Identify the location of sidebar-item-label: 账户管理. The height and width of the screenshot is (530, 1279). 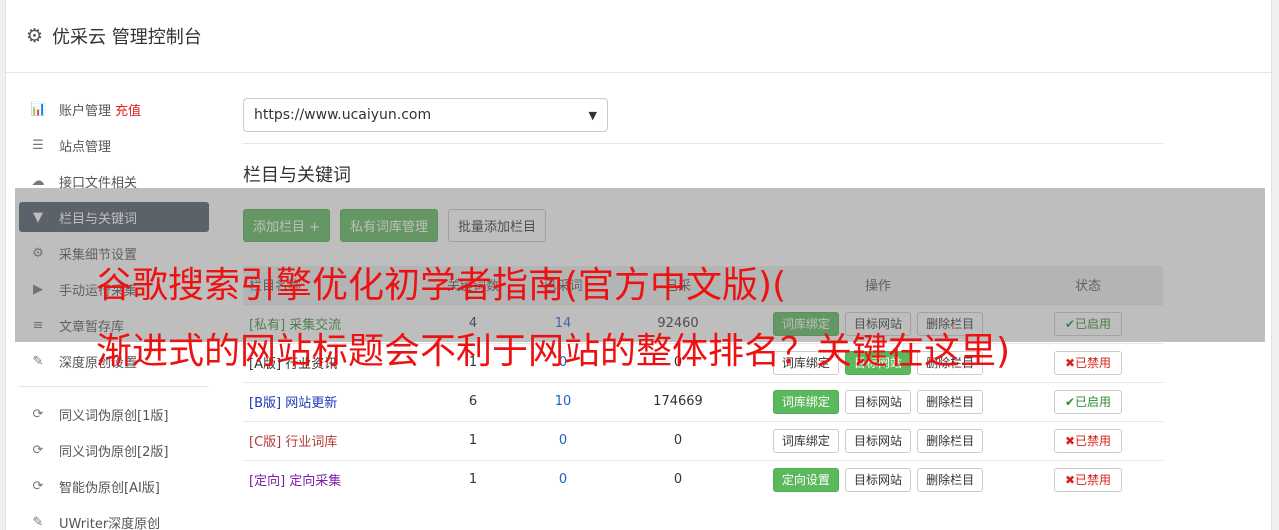
(85, 111).